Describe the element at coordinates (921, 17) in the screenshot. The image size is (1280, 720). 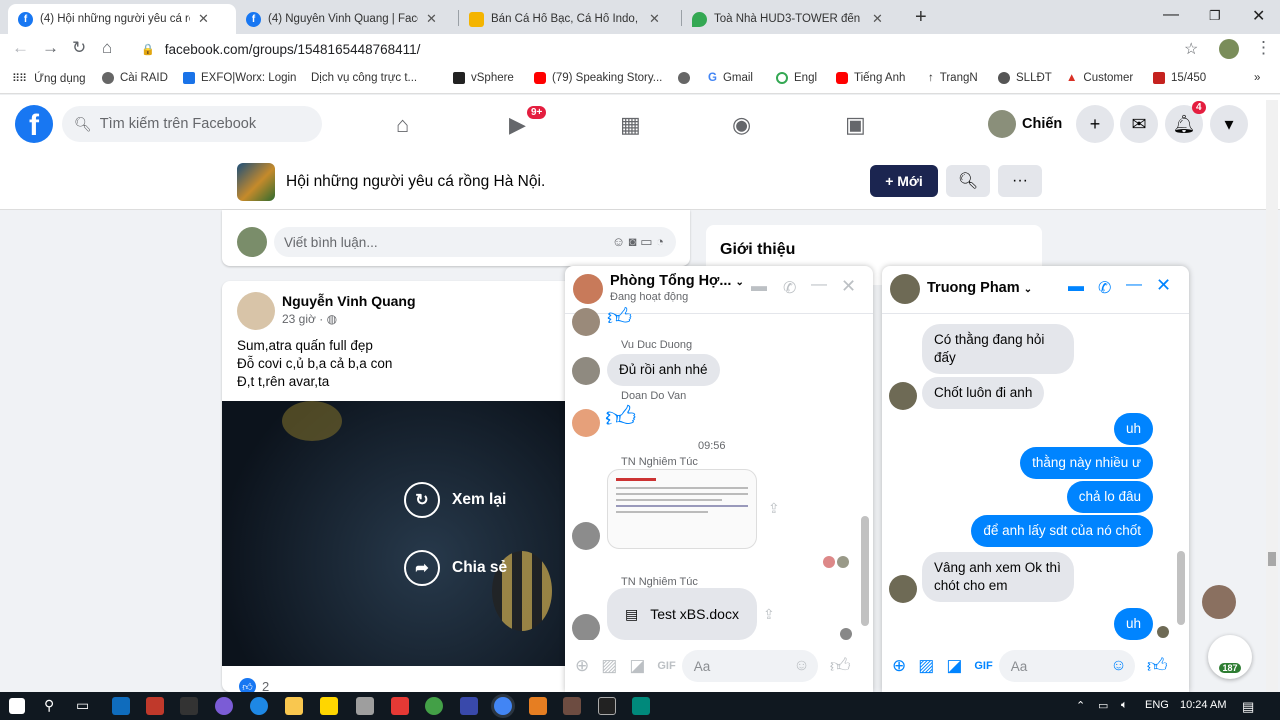
I see `new-tab-button: +` at that location.